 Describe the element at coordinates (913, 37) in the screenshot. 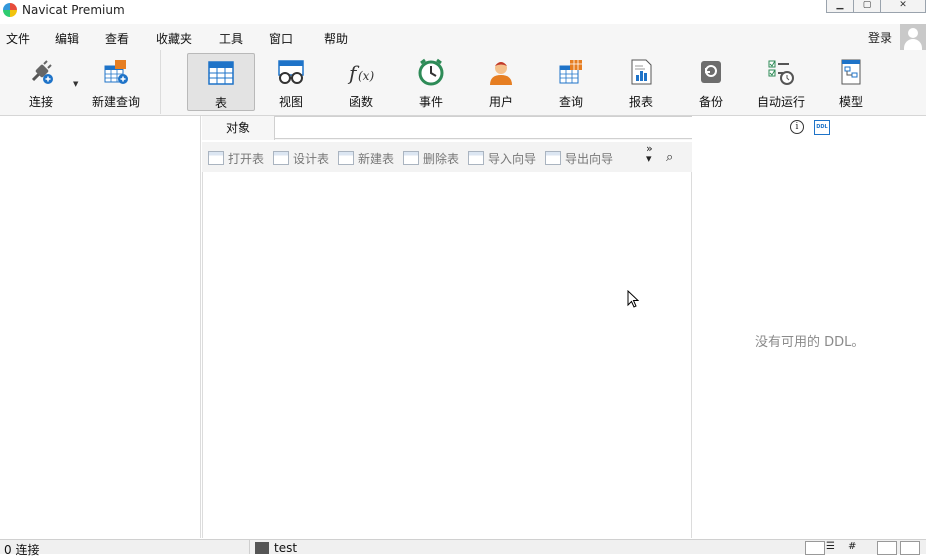

I see `avatar-icon` at that location.